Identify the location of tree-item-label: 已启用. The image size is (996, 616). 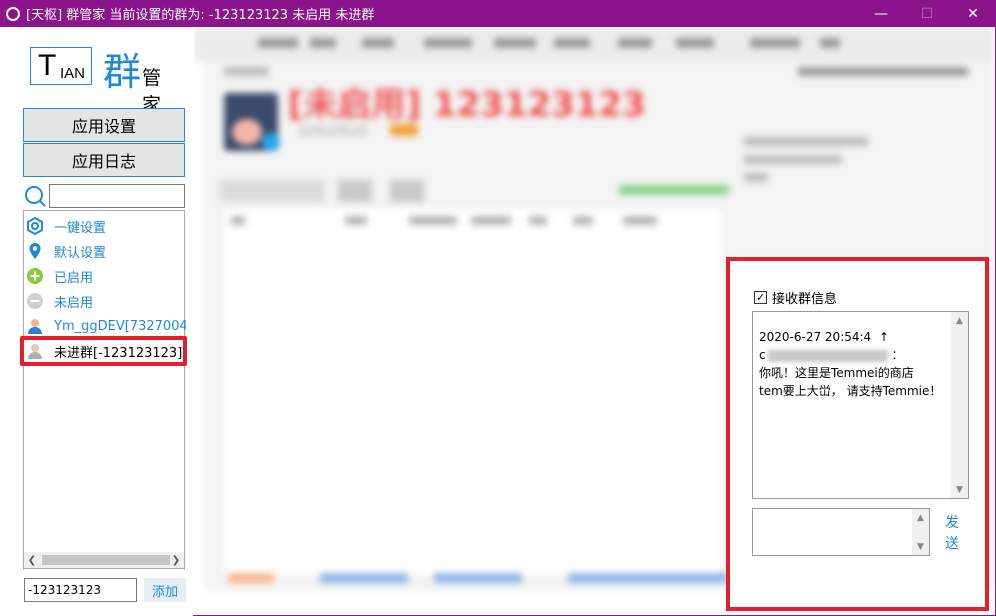
(74, 278).